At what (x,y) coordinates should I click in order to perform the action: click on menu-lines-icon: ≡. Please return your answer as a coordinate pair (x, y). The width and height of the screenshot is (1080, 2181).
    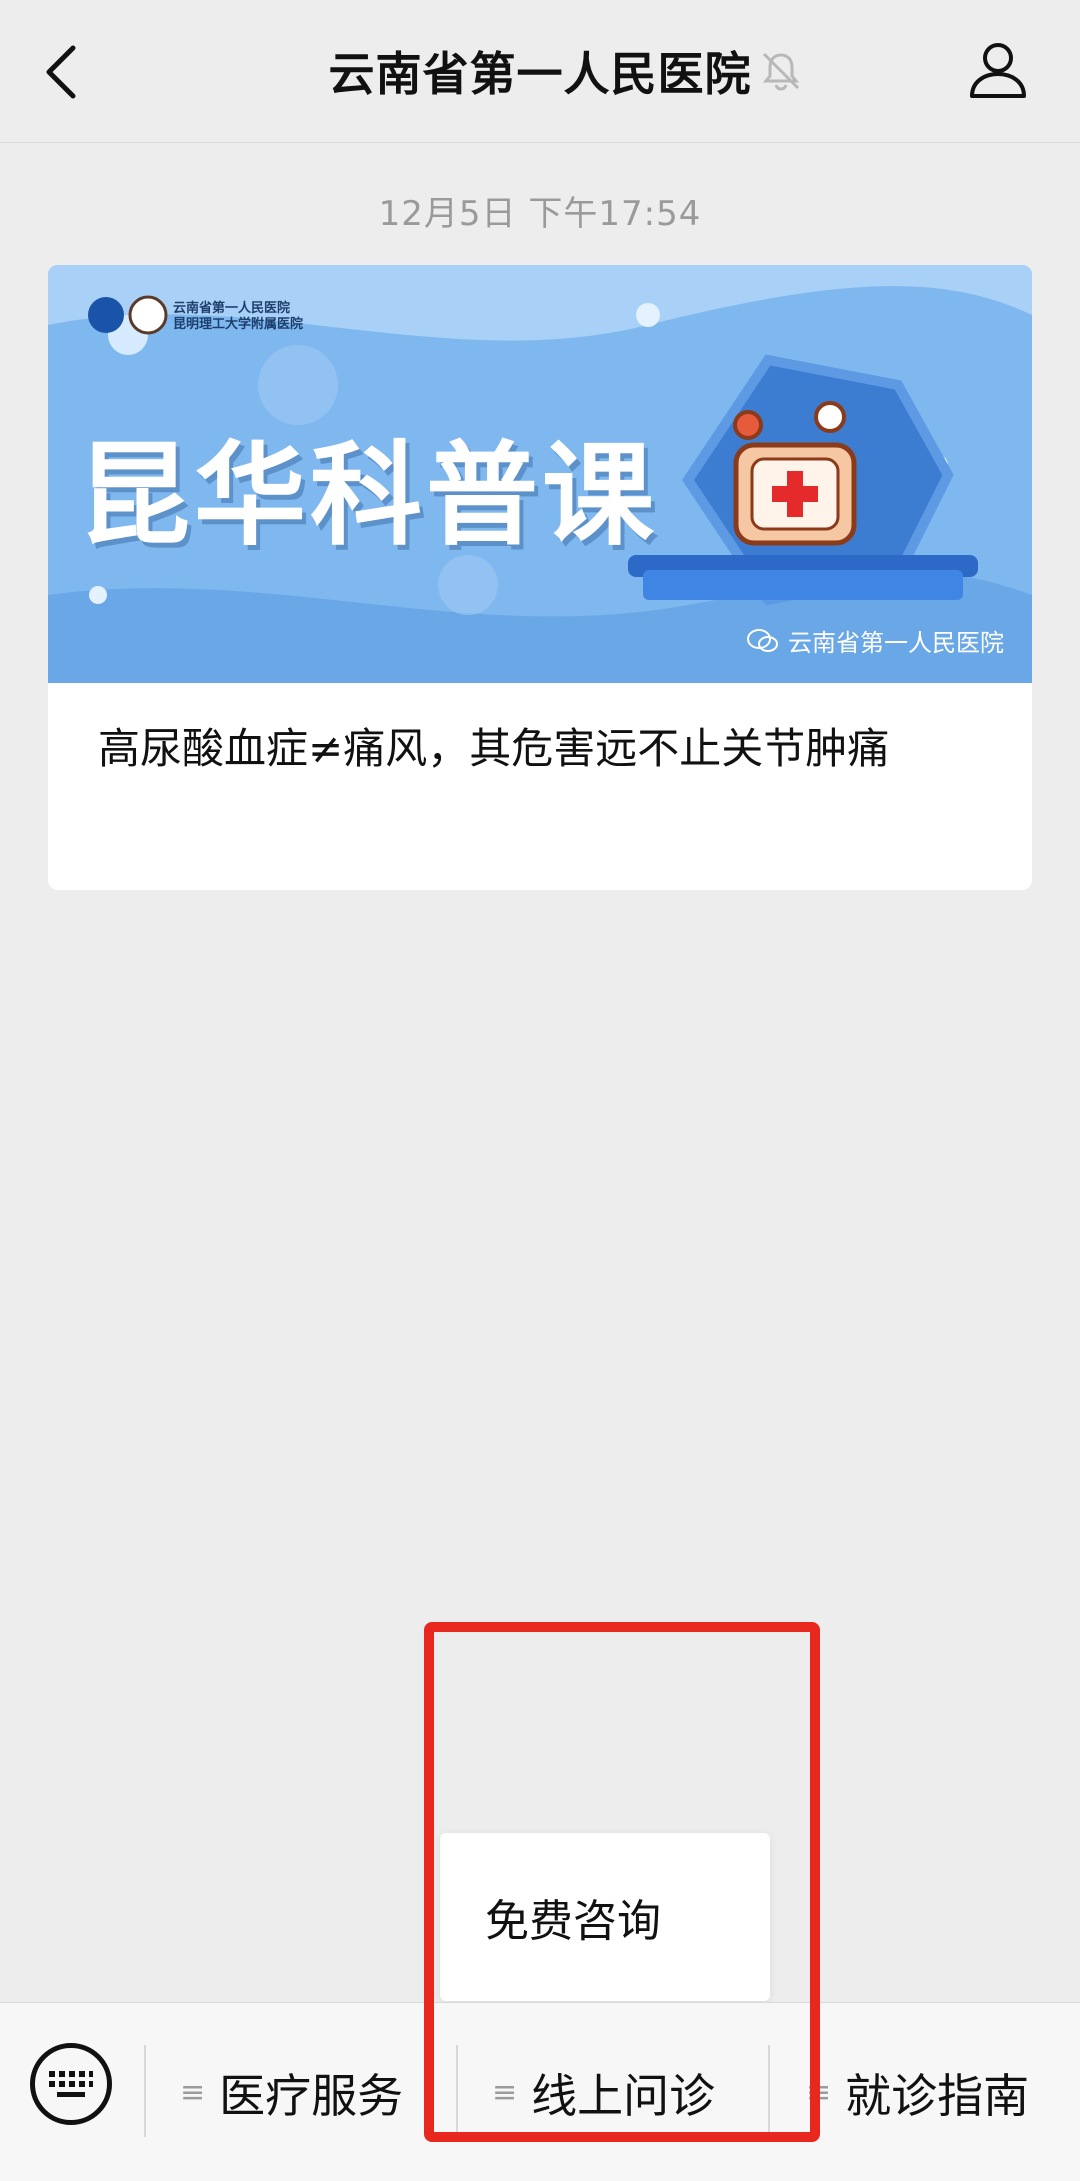
    Looking at the image, I should click on (193, 2092).